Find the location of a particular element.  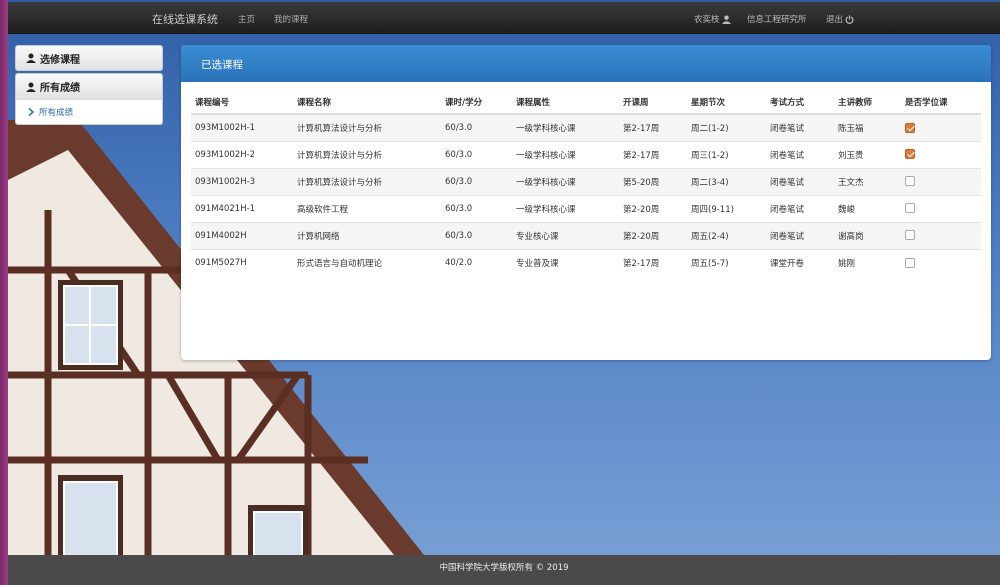

cell-name: 形式语言与自动机理论 is located at coordinates (367, 262).